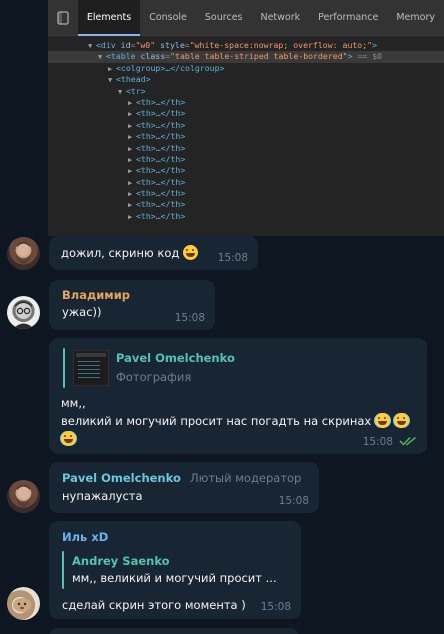 The width and height of the screenshot is (444, 634). I want to click on avatar-pet-icon, so click(22, 605).